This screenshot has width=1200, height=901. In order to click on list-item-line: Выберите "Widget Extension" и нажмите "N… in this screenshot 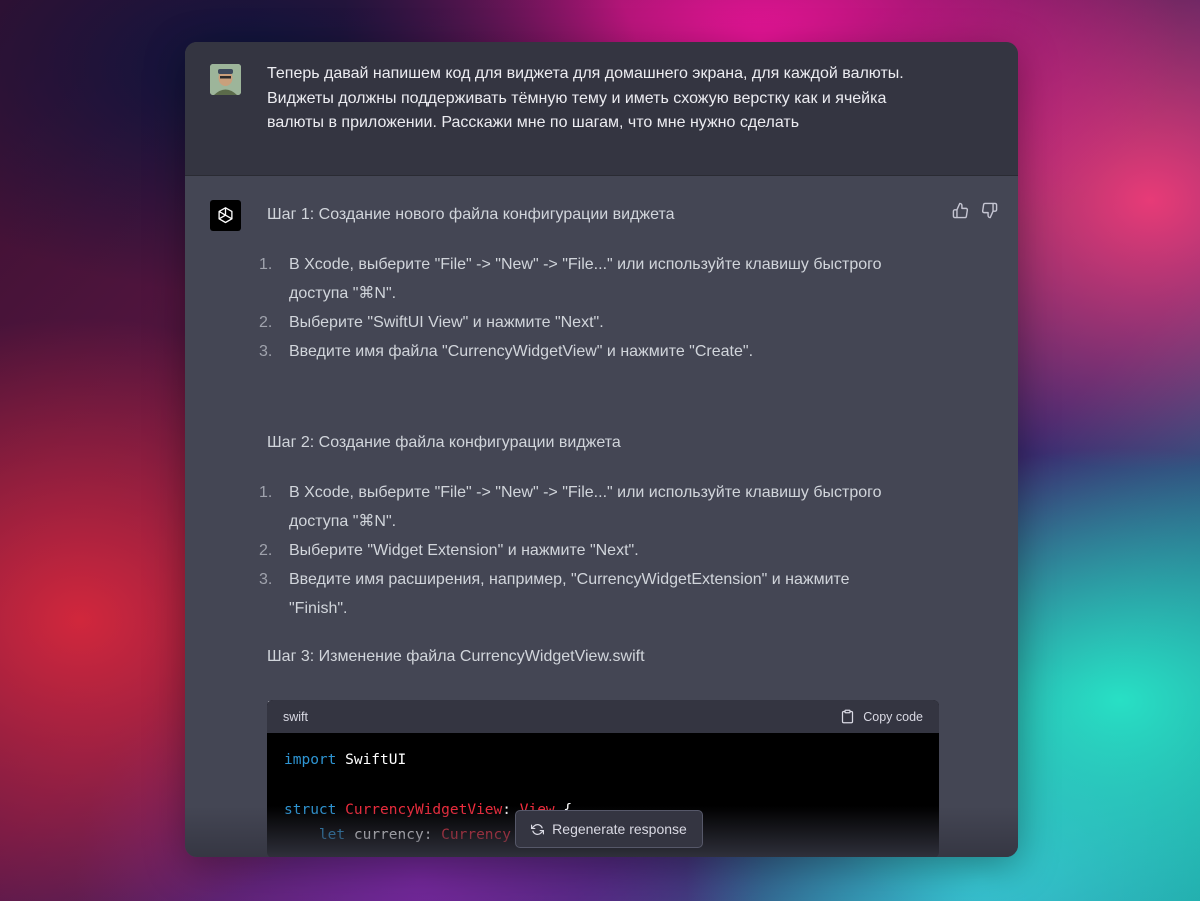, I will do `click(464, 550)`.